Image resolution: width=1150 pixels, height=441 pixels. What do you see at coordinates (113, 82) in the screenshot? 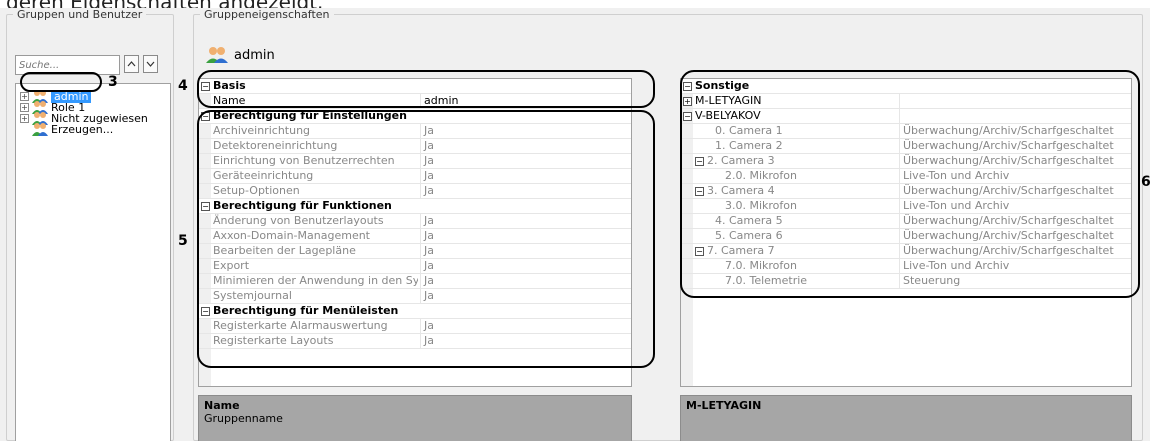
I see `callout-3: 3` at bounding box center [113, 82].